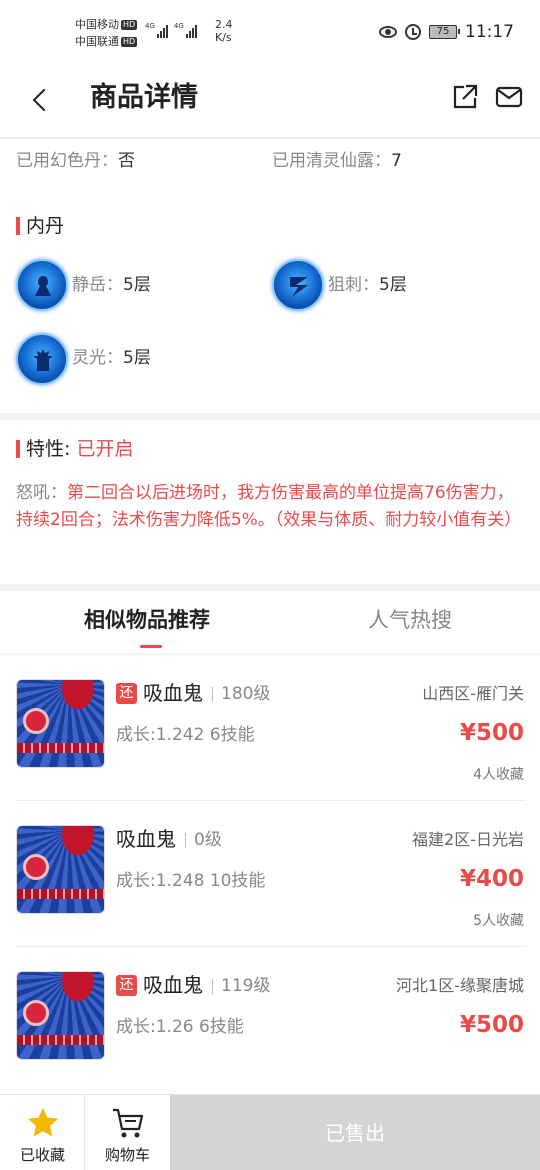 This screenshot has width=540, height=1170. What do you see at coordinates (498, 775) in the screenshot?
I see `item-favorites: 4人收藏` at bounding box center [498, 775].